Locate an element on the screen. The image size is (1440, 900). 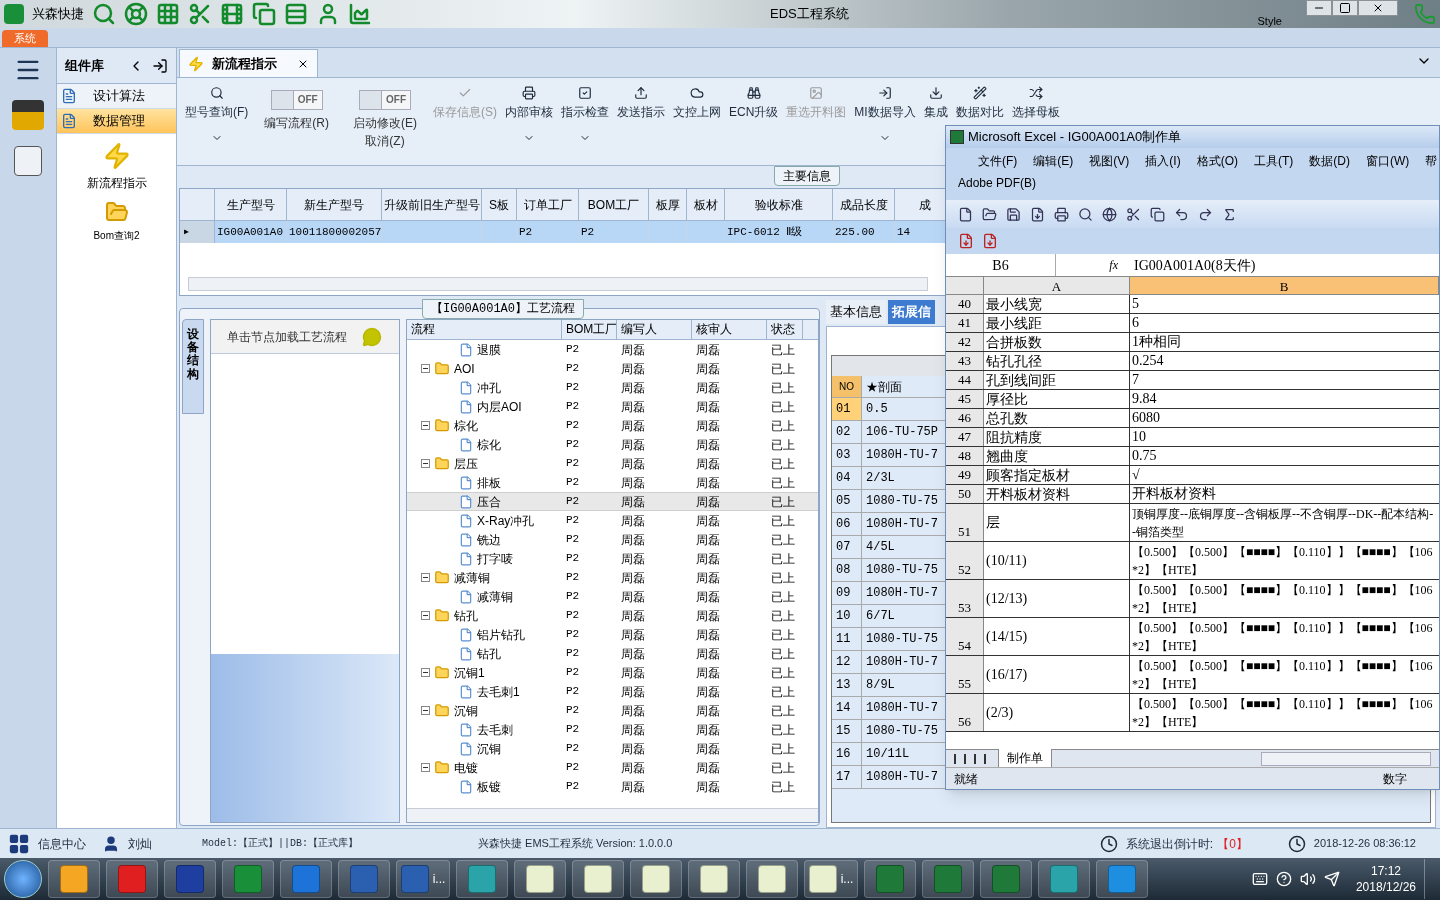
help-icon is located at coordinates (1283, 879).